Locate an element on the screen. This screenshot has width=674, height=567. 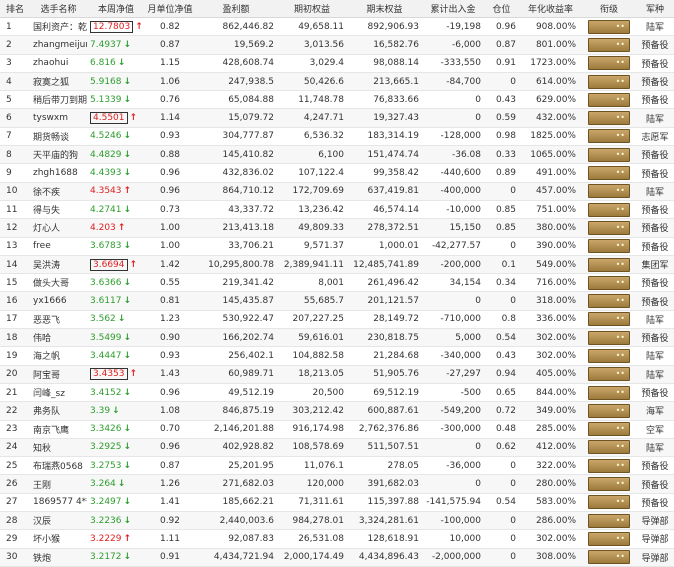
annual-return-cell: 302.00% is located at coordinates (550, 356).